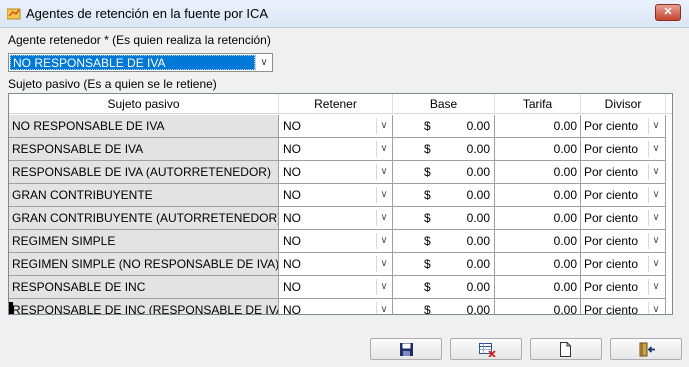  I want to click on sujeto-pasivo-cell: GRAN CONTRIBUYENTE (AUTORRETENEDOR), so click(144, 218).